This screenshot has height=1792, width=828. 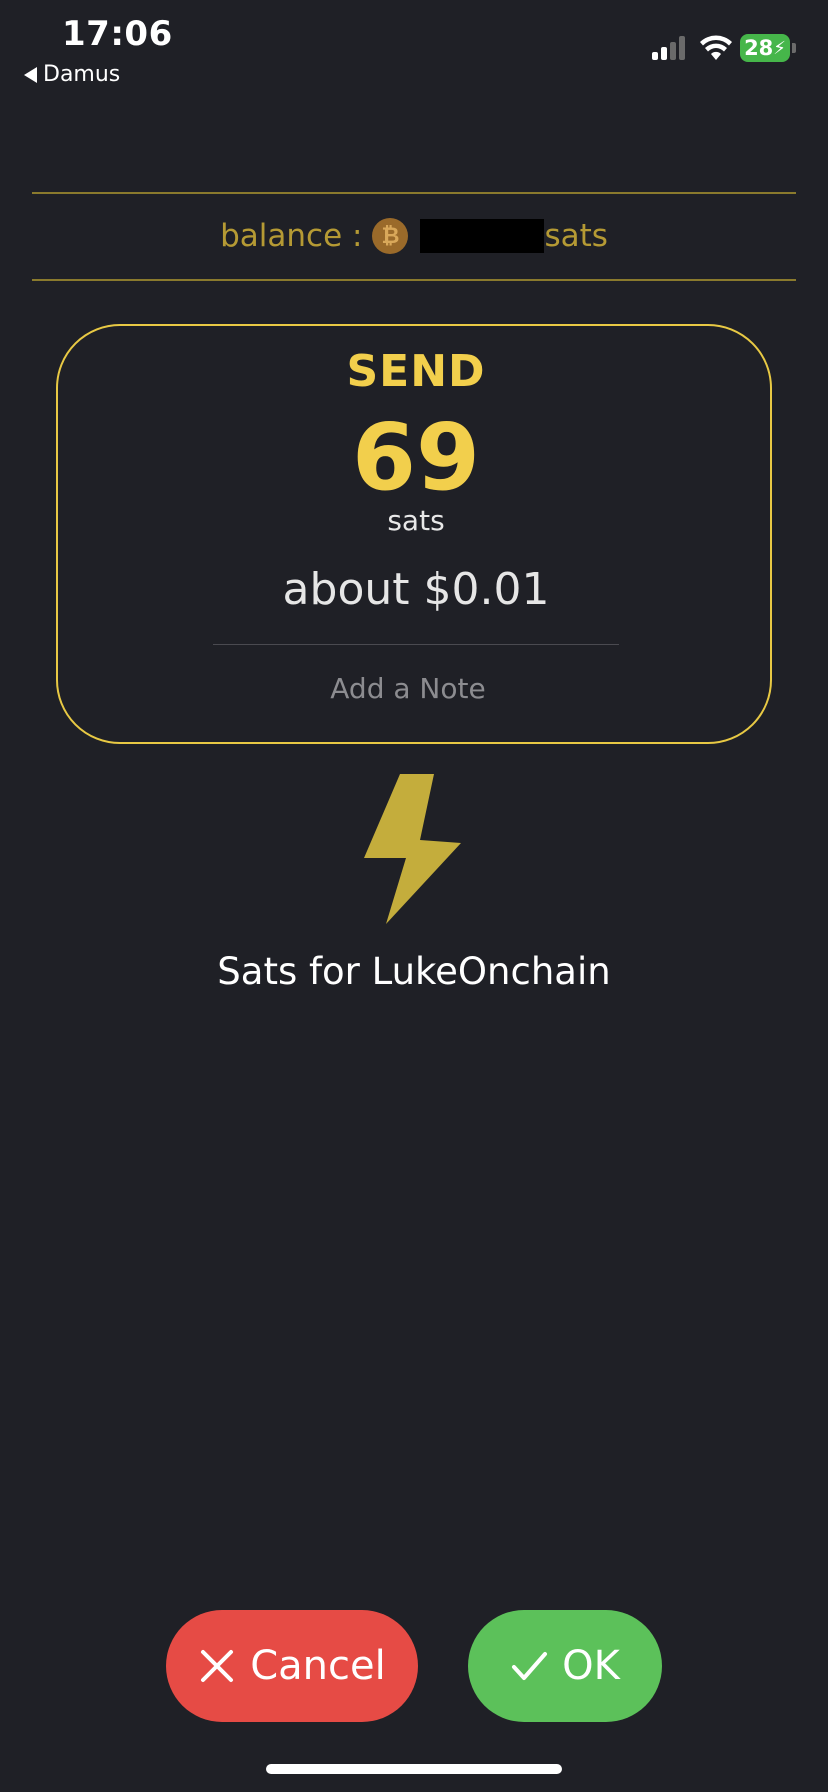 I want to click on add-note-input: Add a Note, so click(x=408, y=688).